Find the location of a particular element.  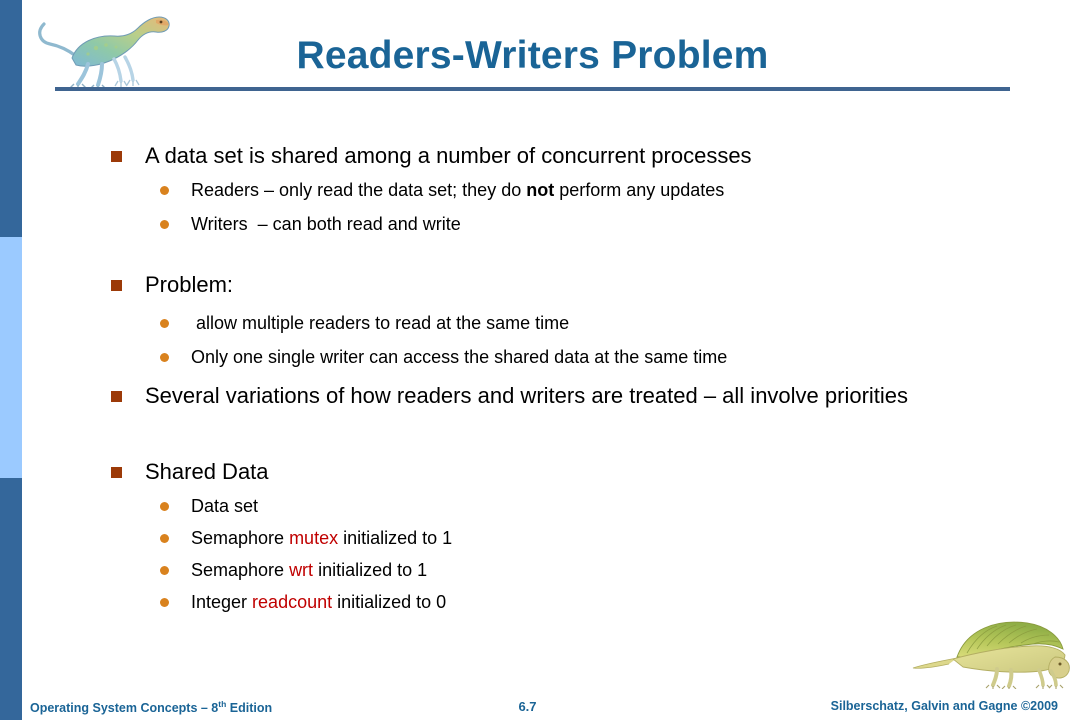

subbullet-text-post: initialized to 0 is located at coordinates (389, 602).